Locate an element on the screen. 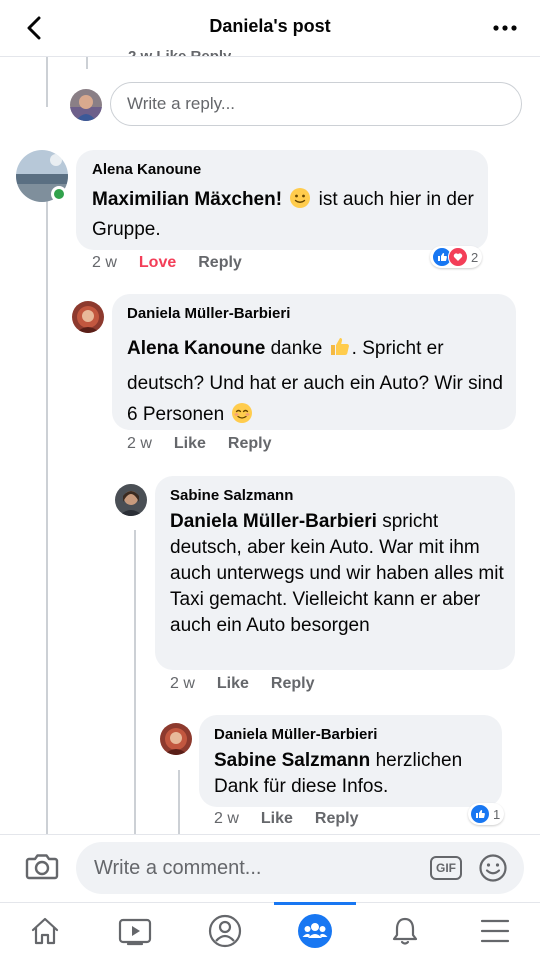 The image size is (540, 961). menu-icon is located at coordinates (495, 931).